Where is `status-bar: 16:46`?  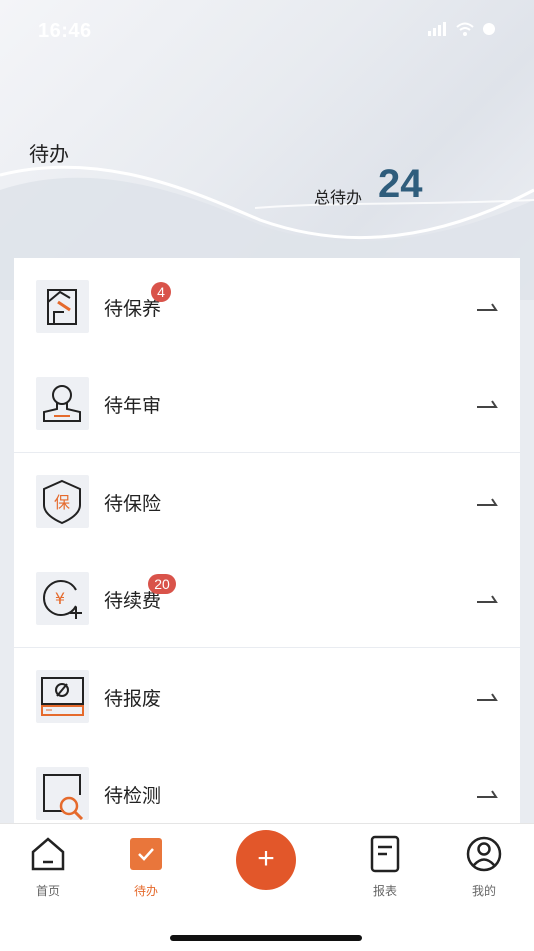
status-bar: 16:46 is located at coordinates (267, 32).